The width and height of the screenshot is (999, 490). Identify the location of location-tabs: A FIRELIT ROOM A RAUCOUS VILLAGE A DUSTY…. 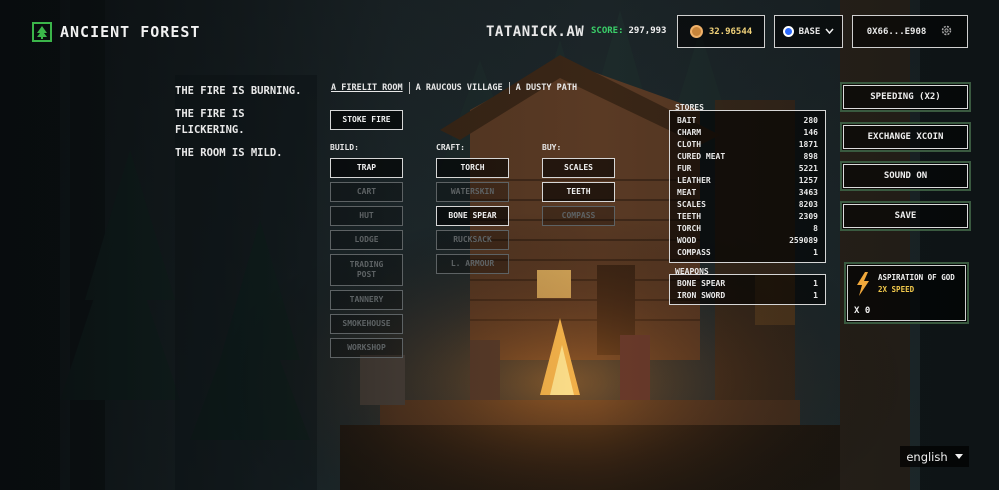
(457, 88).